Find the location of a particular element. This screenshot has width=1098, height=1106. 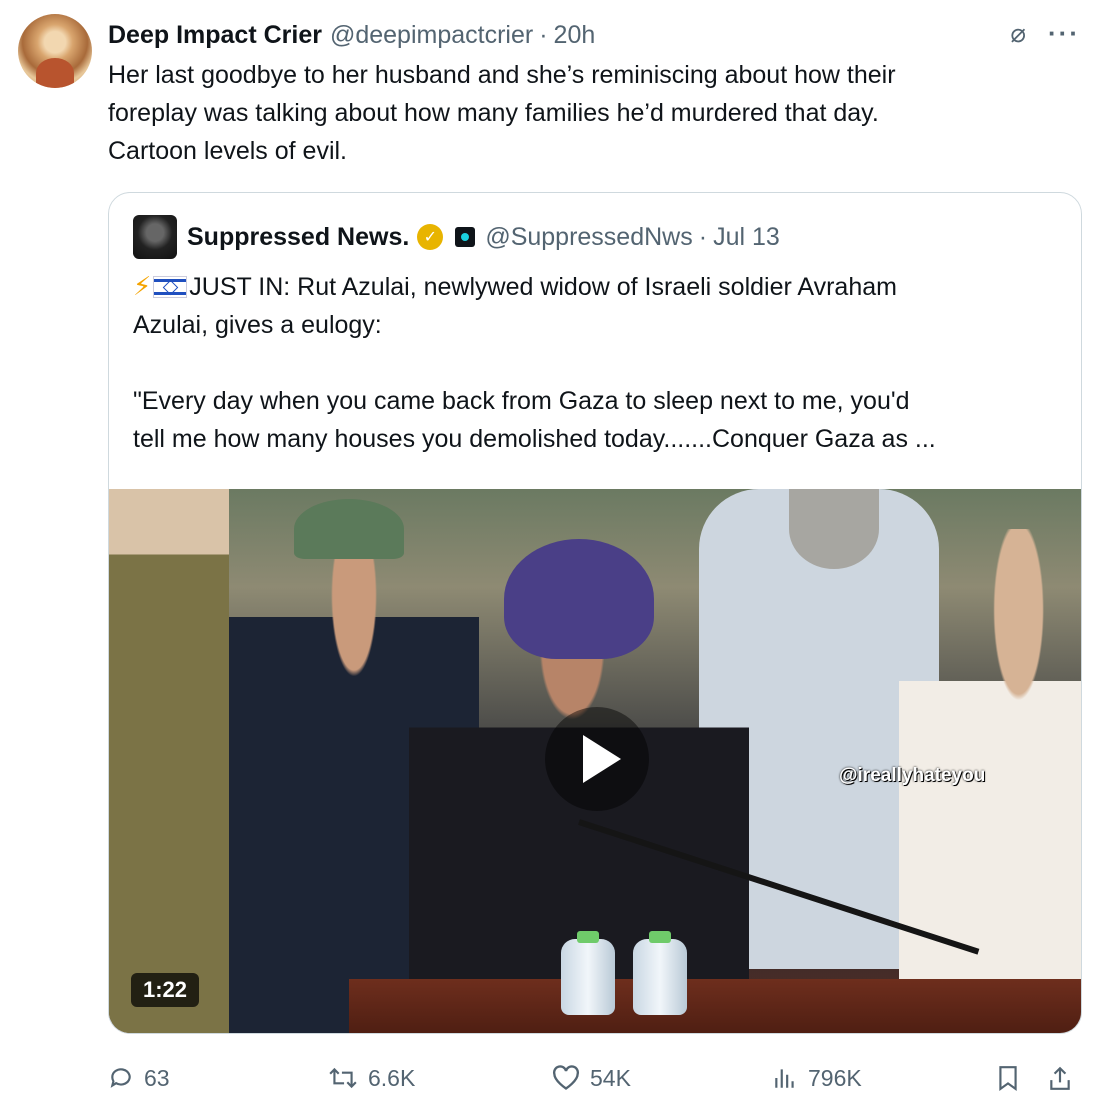

author-avatar is located at coordinates (55, 51).